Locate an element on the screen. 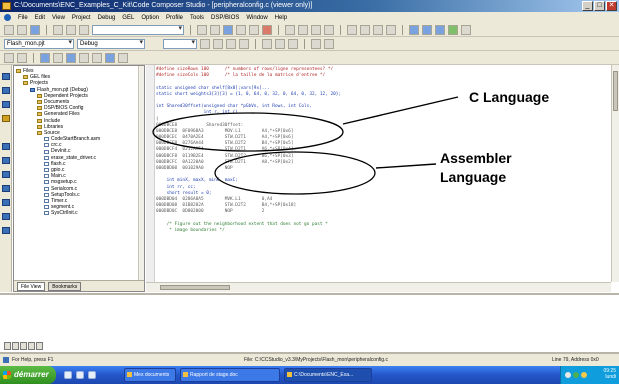 The width and height of the screenshot is (619, 384). rebuild-icon is located at coordinates (303, 29).